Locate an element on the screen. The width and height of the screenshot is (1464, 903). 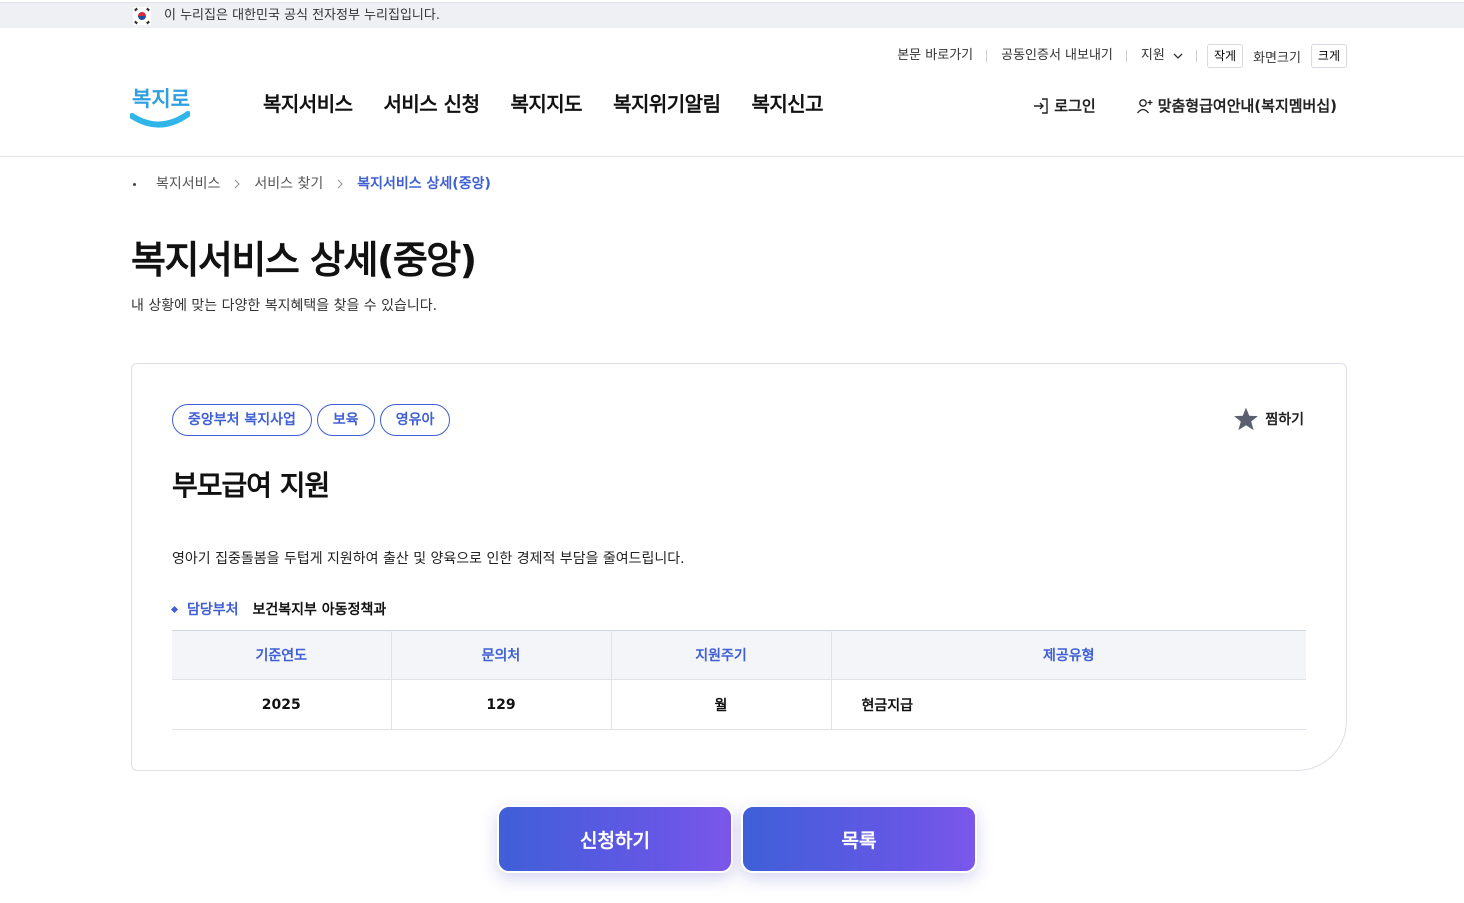
screen-size-label: 화면크기 is located at coordinates (1277, 58).